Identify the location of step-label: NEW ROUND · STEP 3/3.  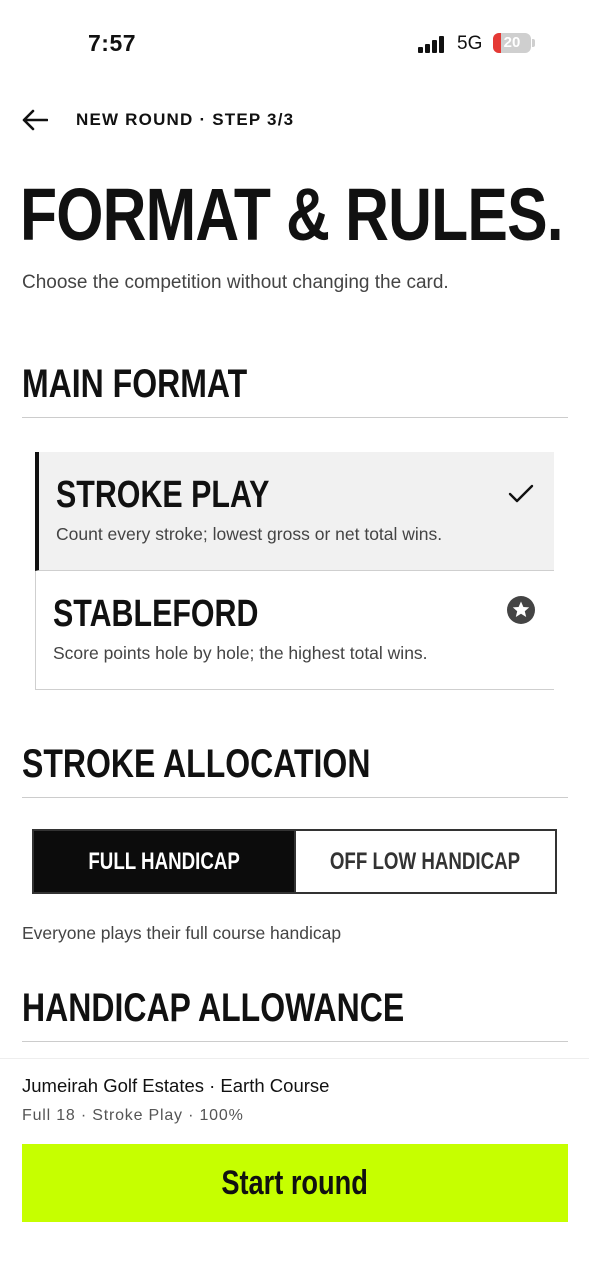
(185, 119).